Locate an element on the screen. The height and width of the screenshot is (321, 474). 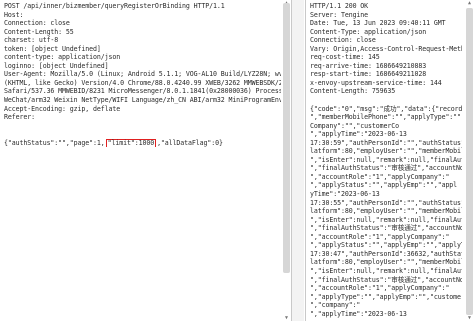
request-line: content-type: application/json is located at coordinates (62, 57).